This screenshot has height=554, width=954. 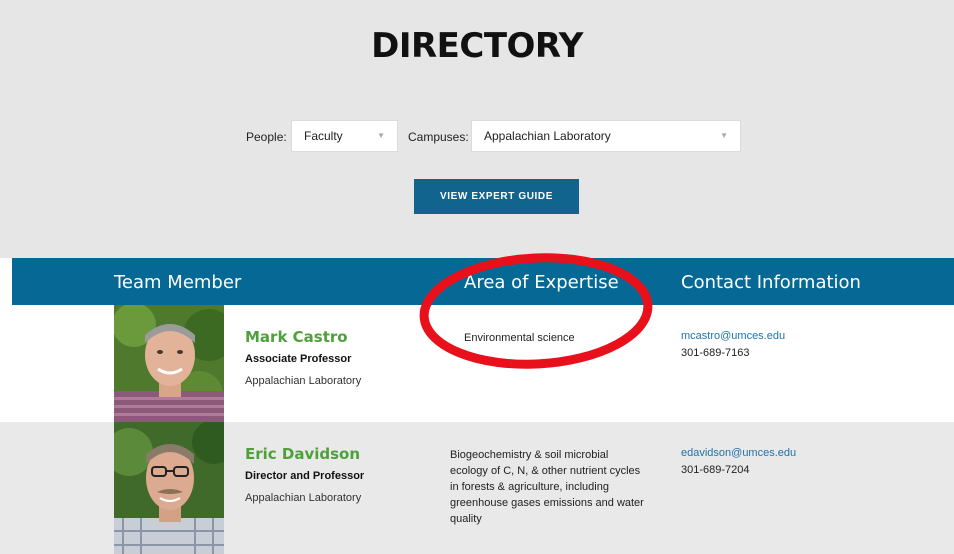 I want to click on view-expert-guide-button: VIEW EXPERT GUIDE, so click(x=496, y=196).